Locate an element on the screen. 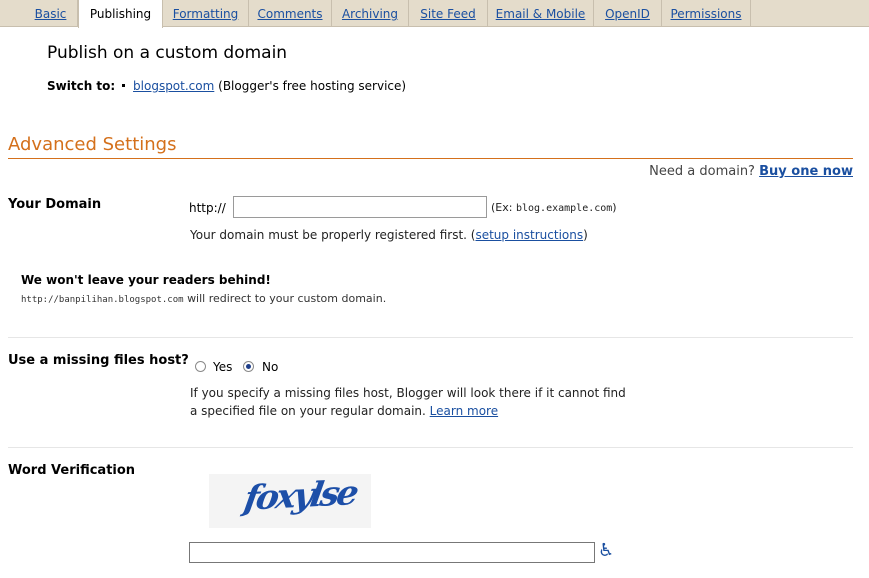 This screenshot has height=578, width=869. tab-email-mobile: Email & Mobile is located at coordinates (541, 13).